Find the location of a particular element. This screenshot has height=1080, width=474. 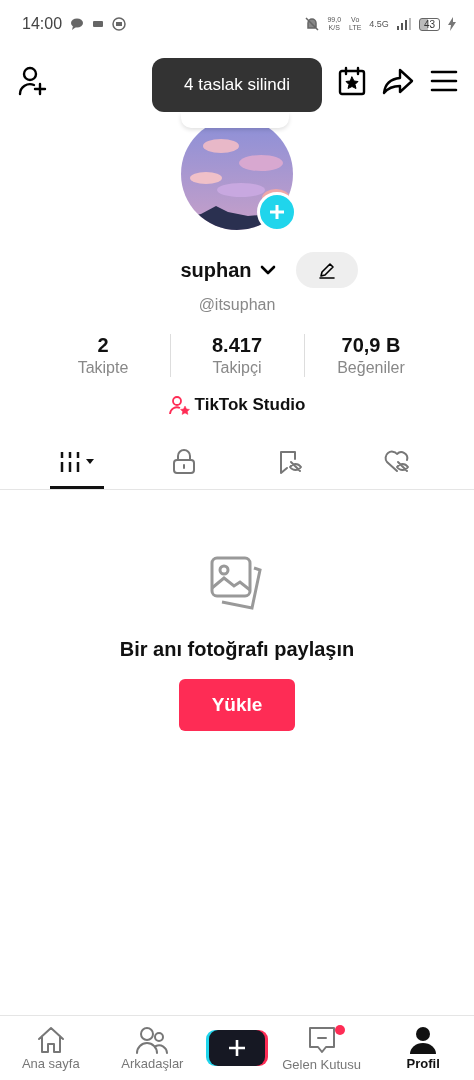

nav-item: Profil is located at coordinates (423, 1048).